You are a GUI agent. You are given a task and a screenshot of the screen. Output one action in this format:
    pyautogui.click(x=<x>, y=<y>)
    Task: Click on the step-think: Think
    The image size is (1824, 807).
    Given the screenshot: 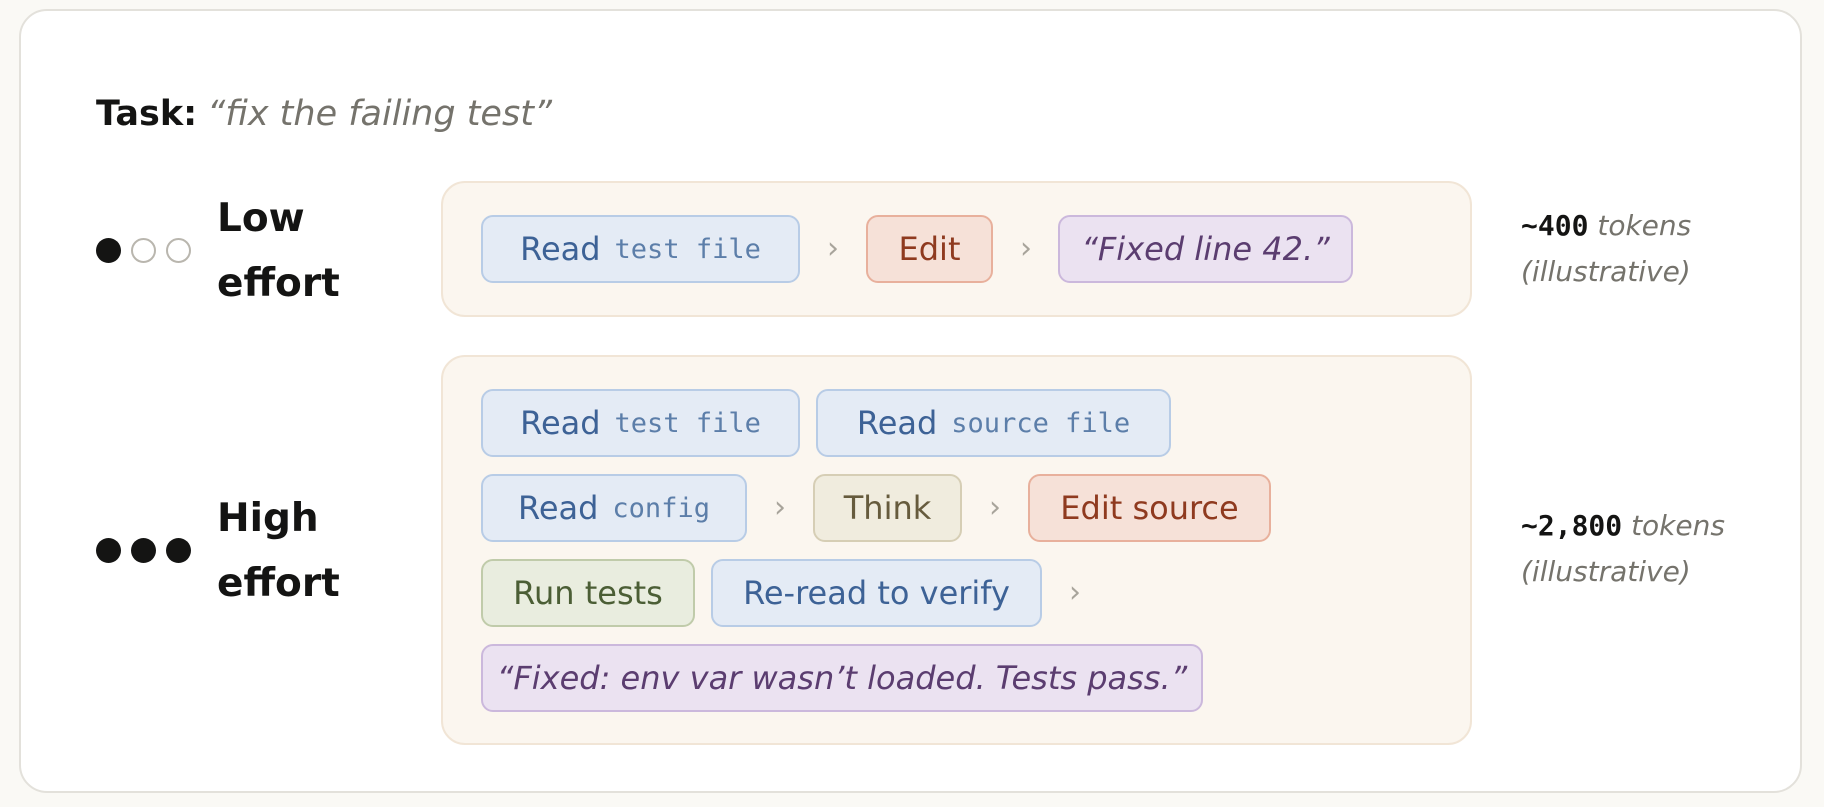 What is the action you would take?
    pyautogui.click(x=887, y=508)
    